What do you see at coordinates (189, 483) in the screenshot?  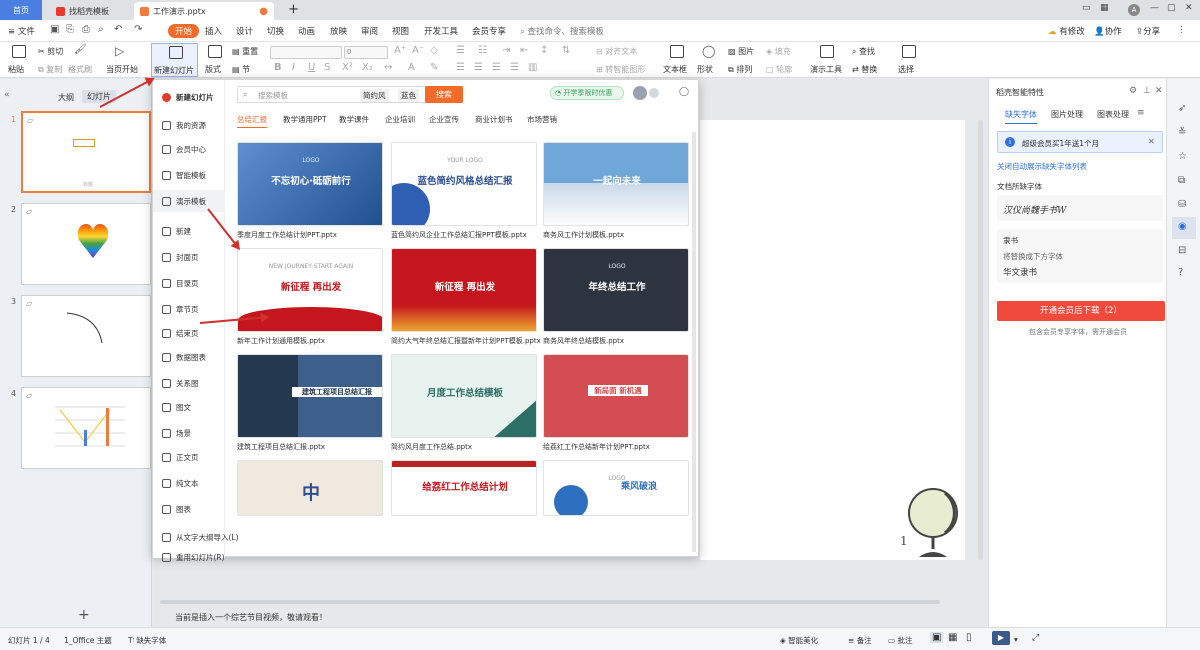 I see `sidebar-item-text: 纯文本` at bounding box center [189, 483].